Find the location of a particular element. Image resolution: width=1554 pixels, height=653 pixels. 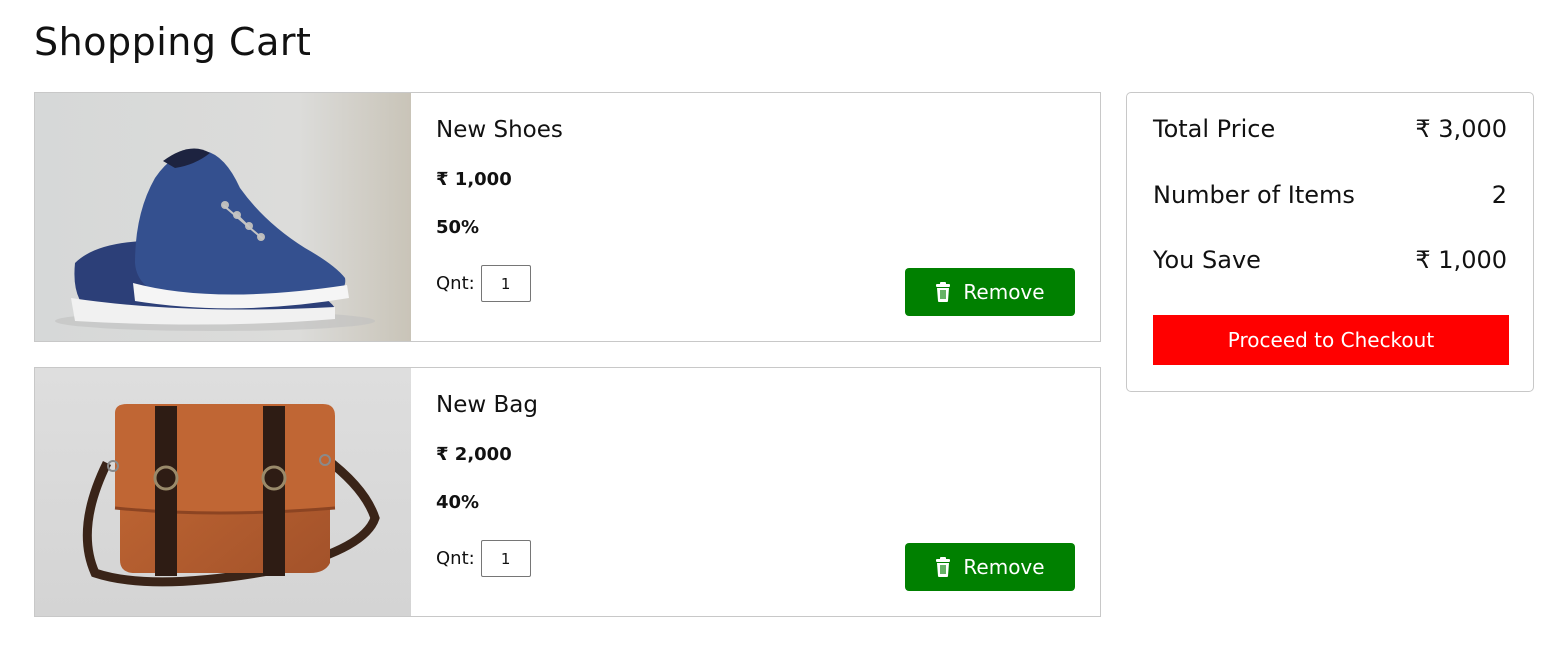

item-name: New Bag is located at coordinates (487, 405).